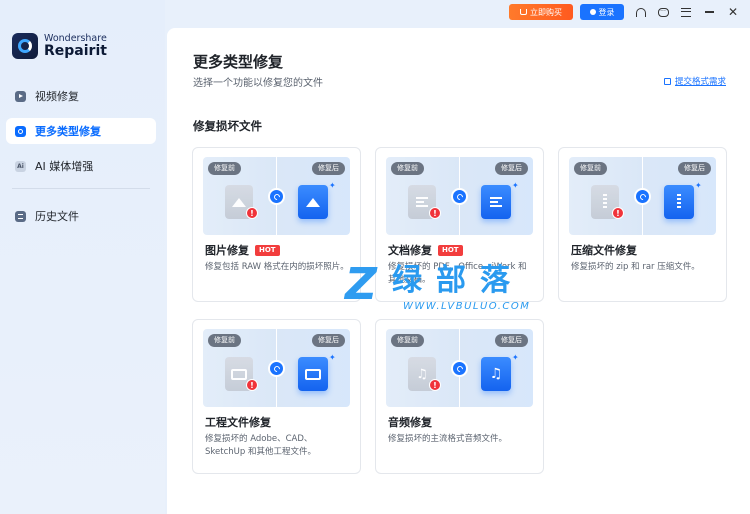 Image resolution: width=750 pixels, height=514 pixels. I want to click on card-title: 工程文件修复, so click(238, 422).